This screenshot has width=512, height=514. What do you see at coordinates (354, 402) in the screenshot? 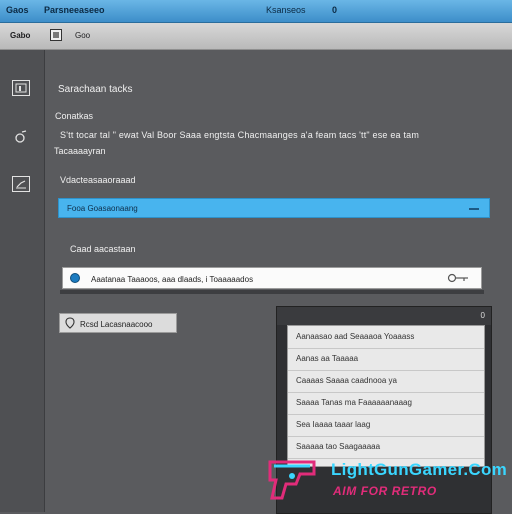
I see `menu-item-label: Saaaa Tanas ma Faaaaaanaaag` at bounding box center [354, 402].